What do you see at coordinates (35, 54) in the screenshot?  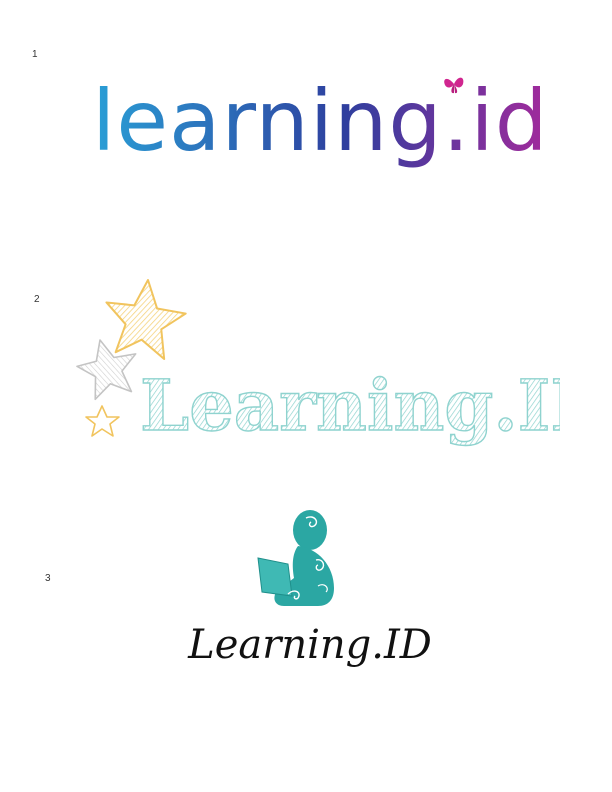 I see `option-number-1: 1` at bounding box center [35, 54].